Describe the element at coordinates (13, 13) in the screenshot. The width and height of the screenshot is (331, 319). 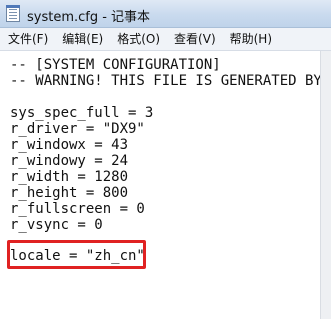
I see `notepad-icon` at that location.